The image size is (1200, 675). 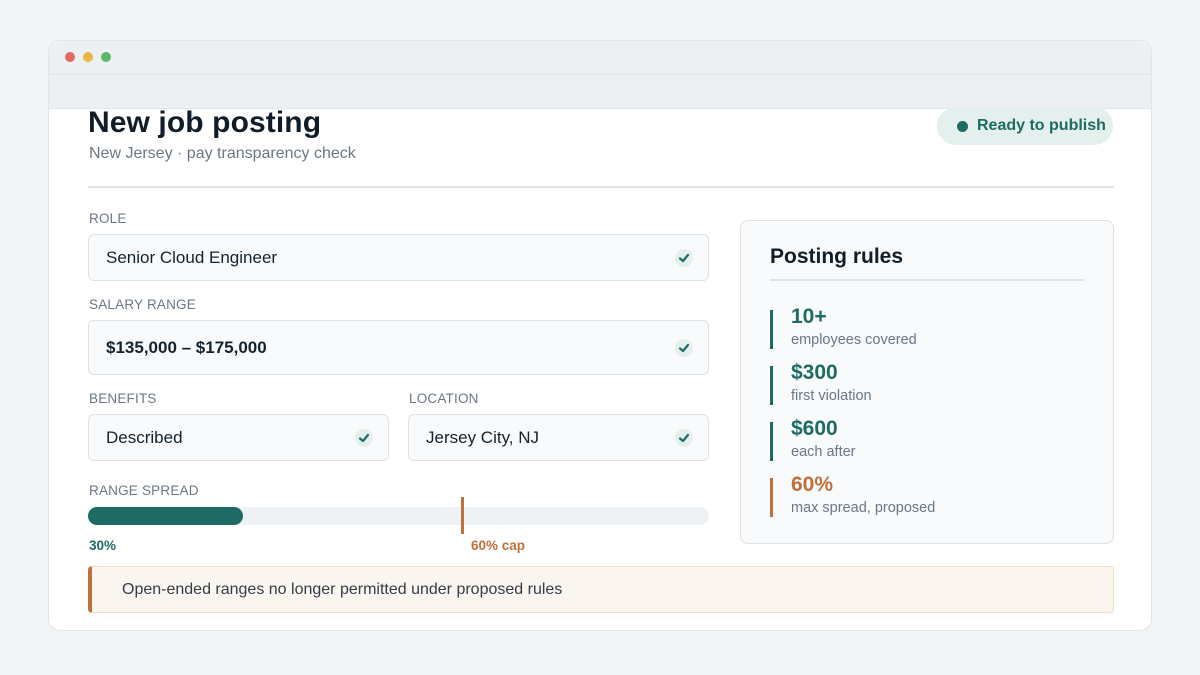 What do you see at coordinates (106, 57) in the screenshot?
I see `maximize-window-button` at bounding box center [106, 57].